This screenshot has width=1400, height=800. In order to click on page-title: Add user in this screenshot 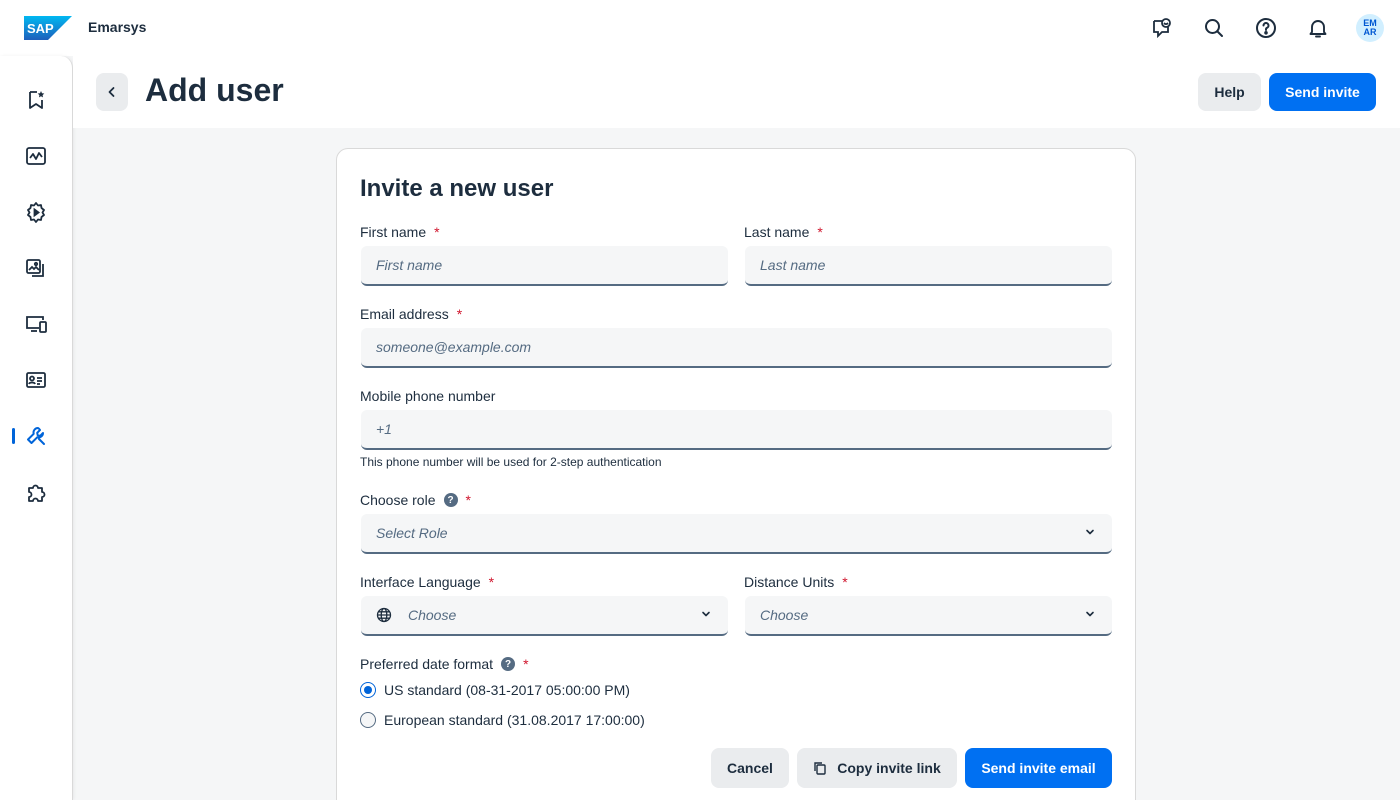, I will do `click(214, 90)`.